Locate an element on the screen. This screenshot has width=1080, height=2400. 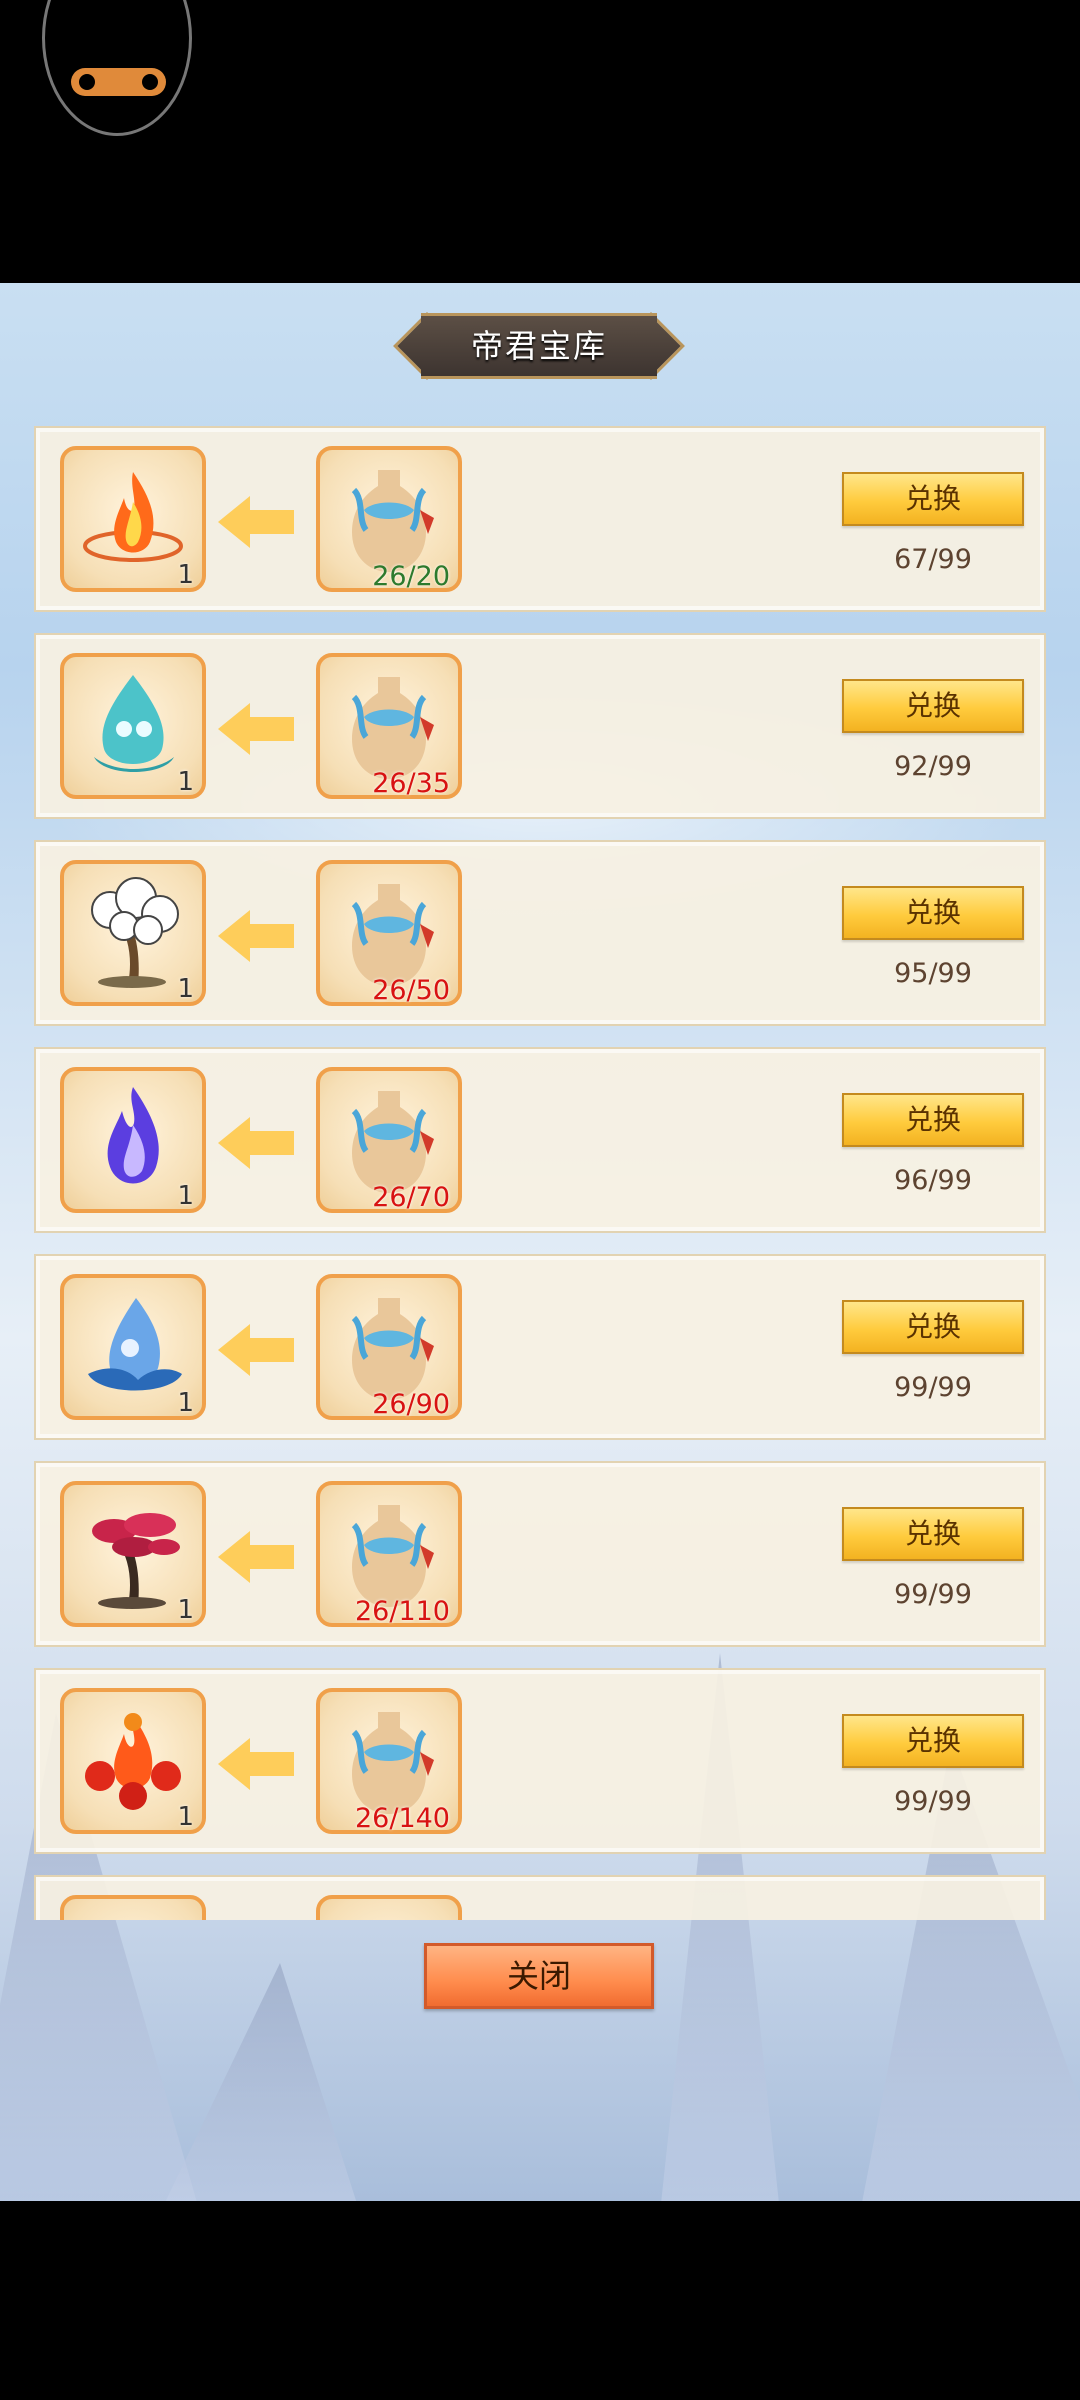
stock-count: 95/99 is located at coordinates (933, 973).